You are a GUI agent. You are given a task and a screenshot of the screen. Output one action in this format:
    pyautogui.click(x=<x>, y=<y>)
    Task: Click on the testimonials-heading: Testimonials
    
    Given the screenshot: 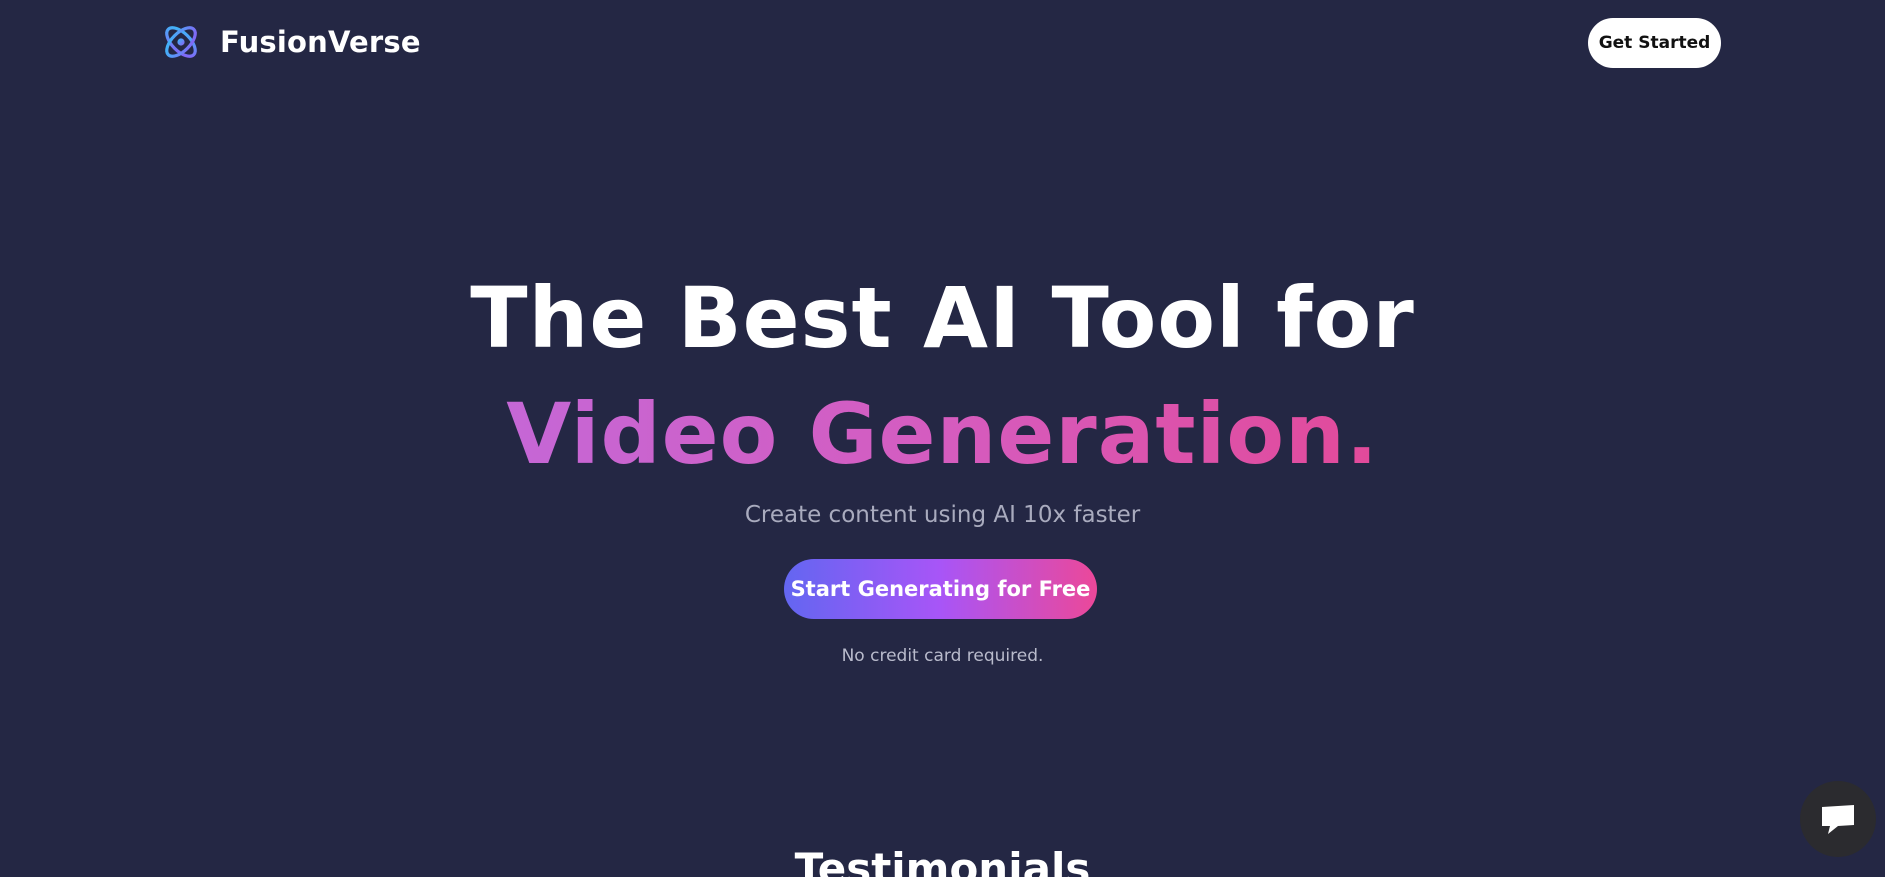 What is the action you would take?
    pyautogui.click(x=942, y=860)
    